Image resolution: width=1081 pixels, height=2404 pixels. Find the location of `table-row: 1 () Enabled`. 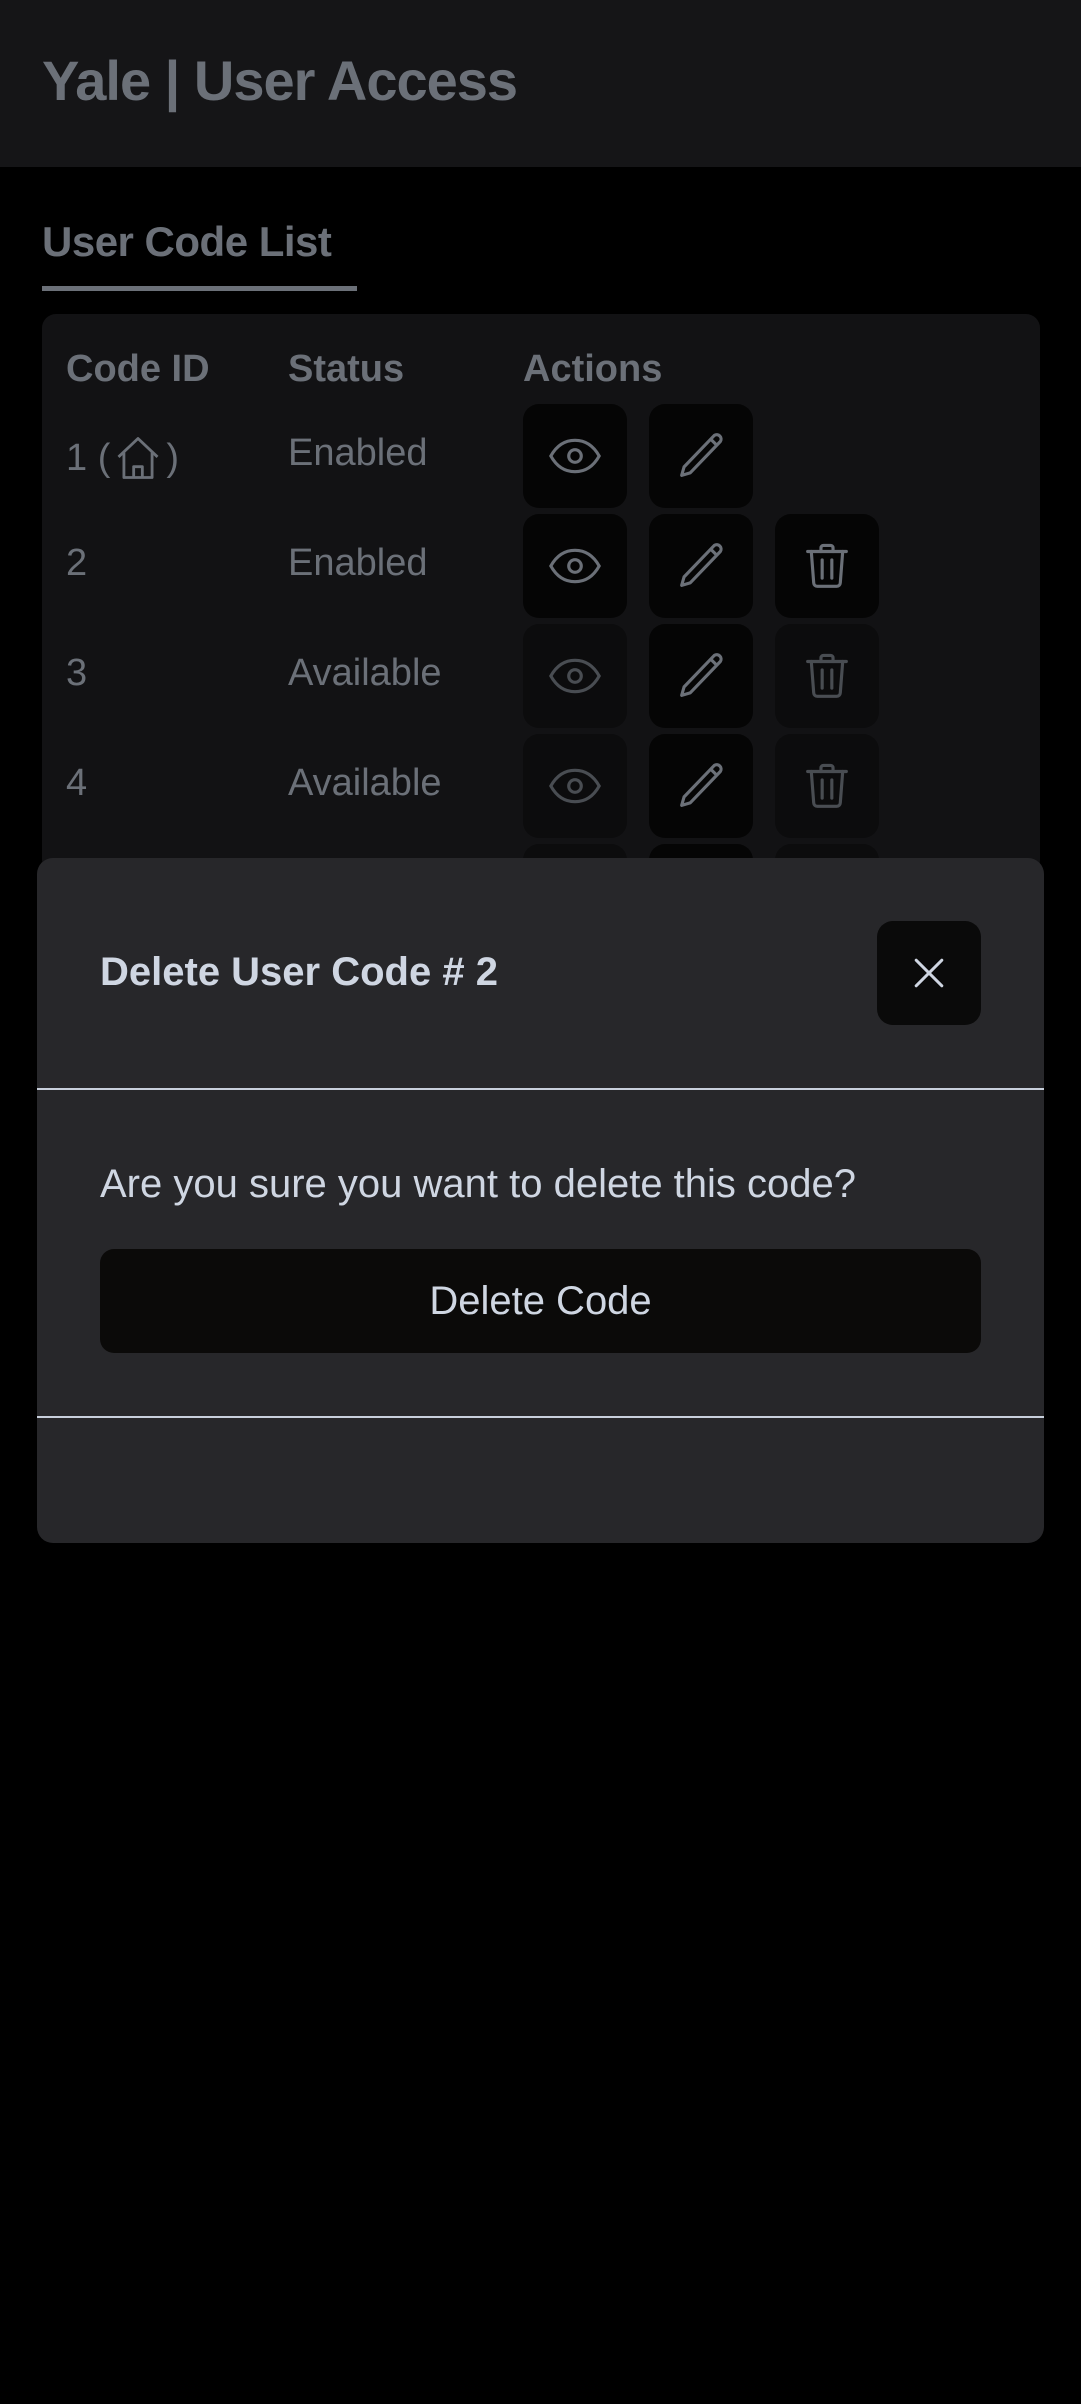

table-row: 1 () Enabled is located at coordinates (541, 456).